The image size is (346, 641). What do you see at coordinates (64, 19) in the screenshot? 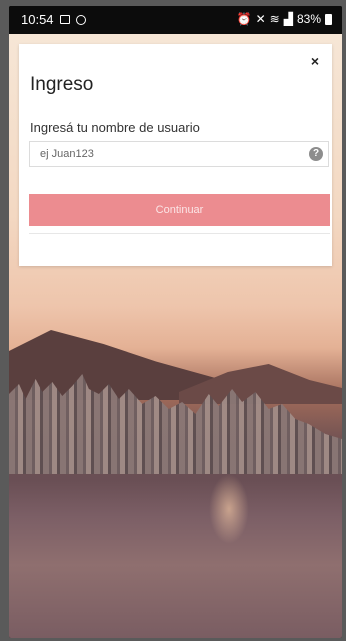
I see `gallery-icon` at bounding box center [64, 19].